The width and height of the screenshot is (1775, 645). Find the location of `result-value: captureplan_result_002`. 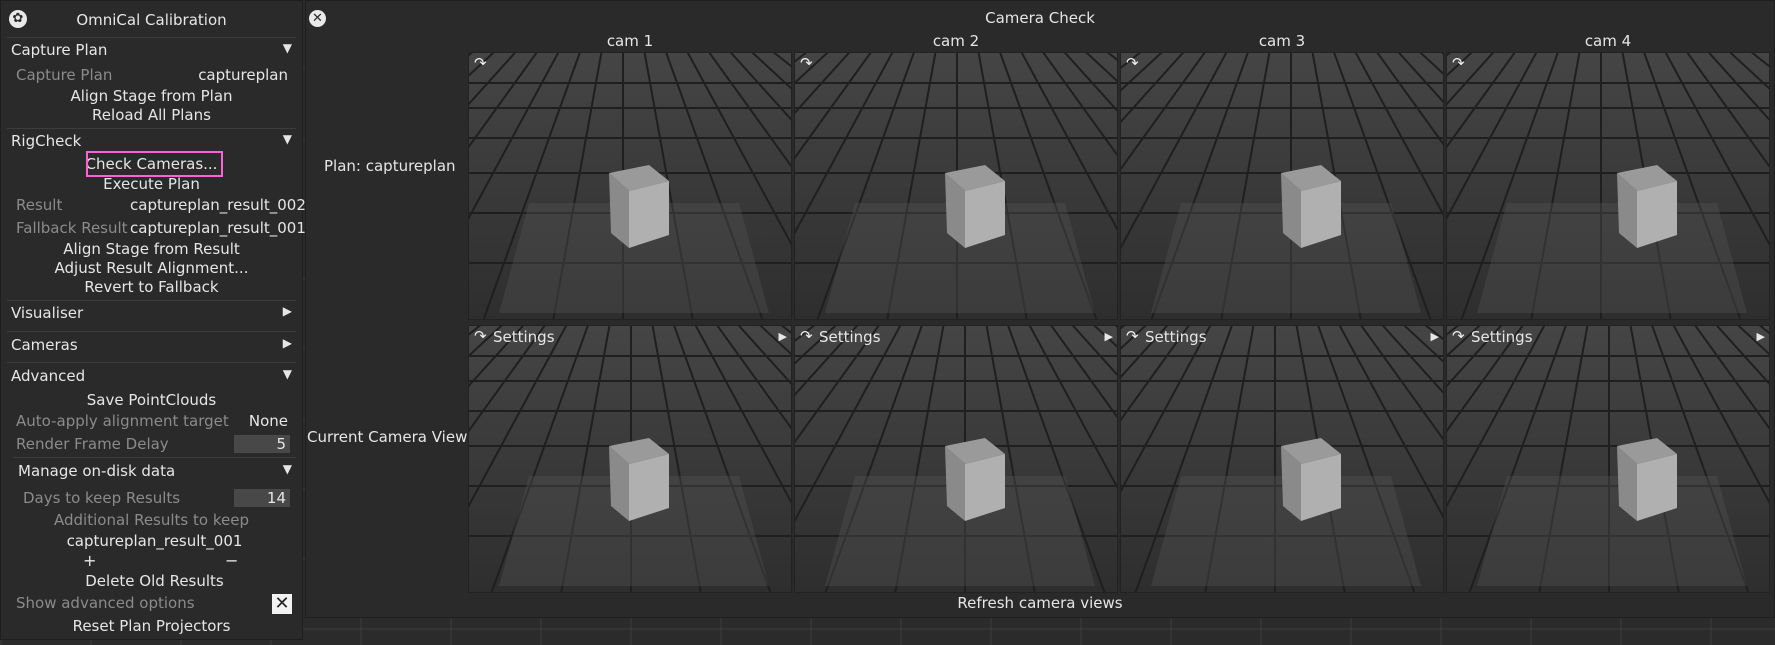

result-value: captureplan_result_002 is located at coordinates (218, 205).